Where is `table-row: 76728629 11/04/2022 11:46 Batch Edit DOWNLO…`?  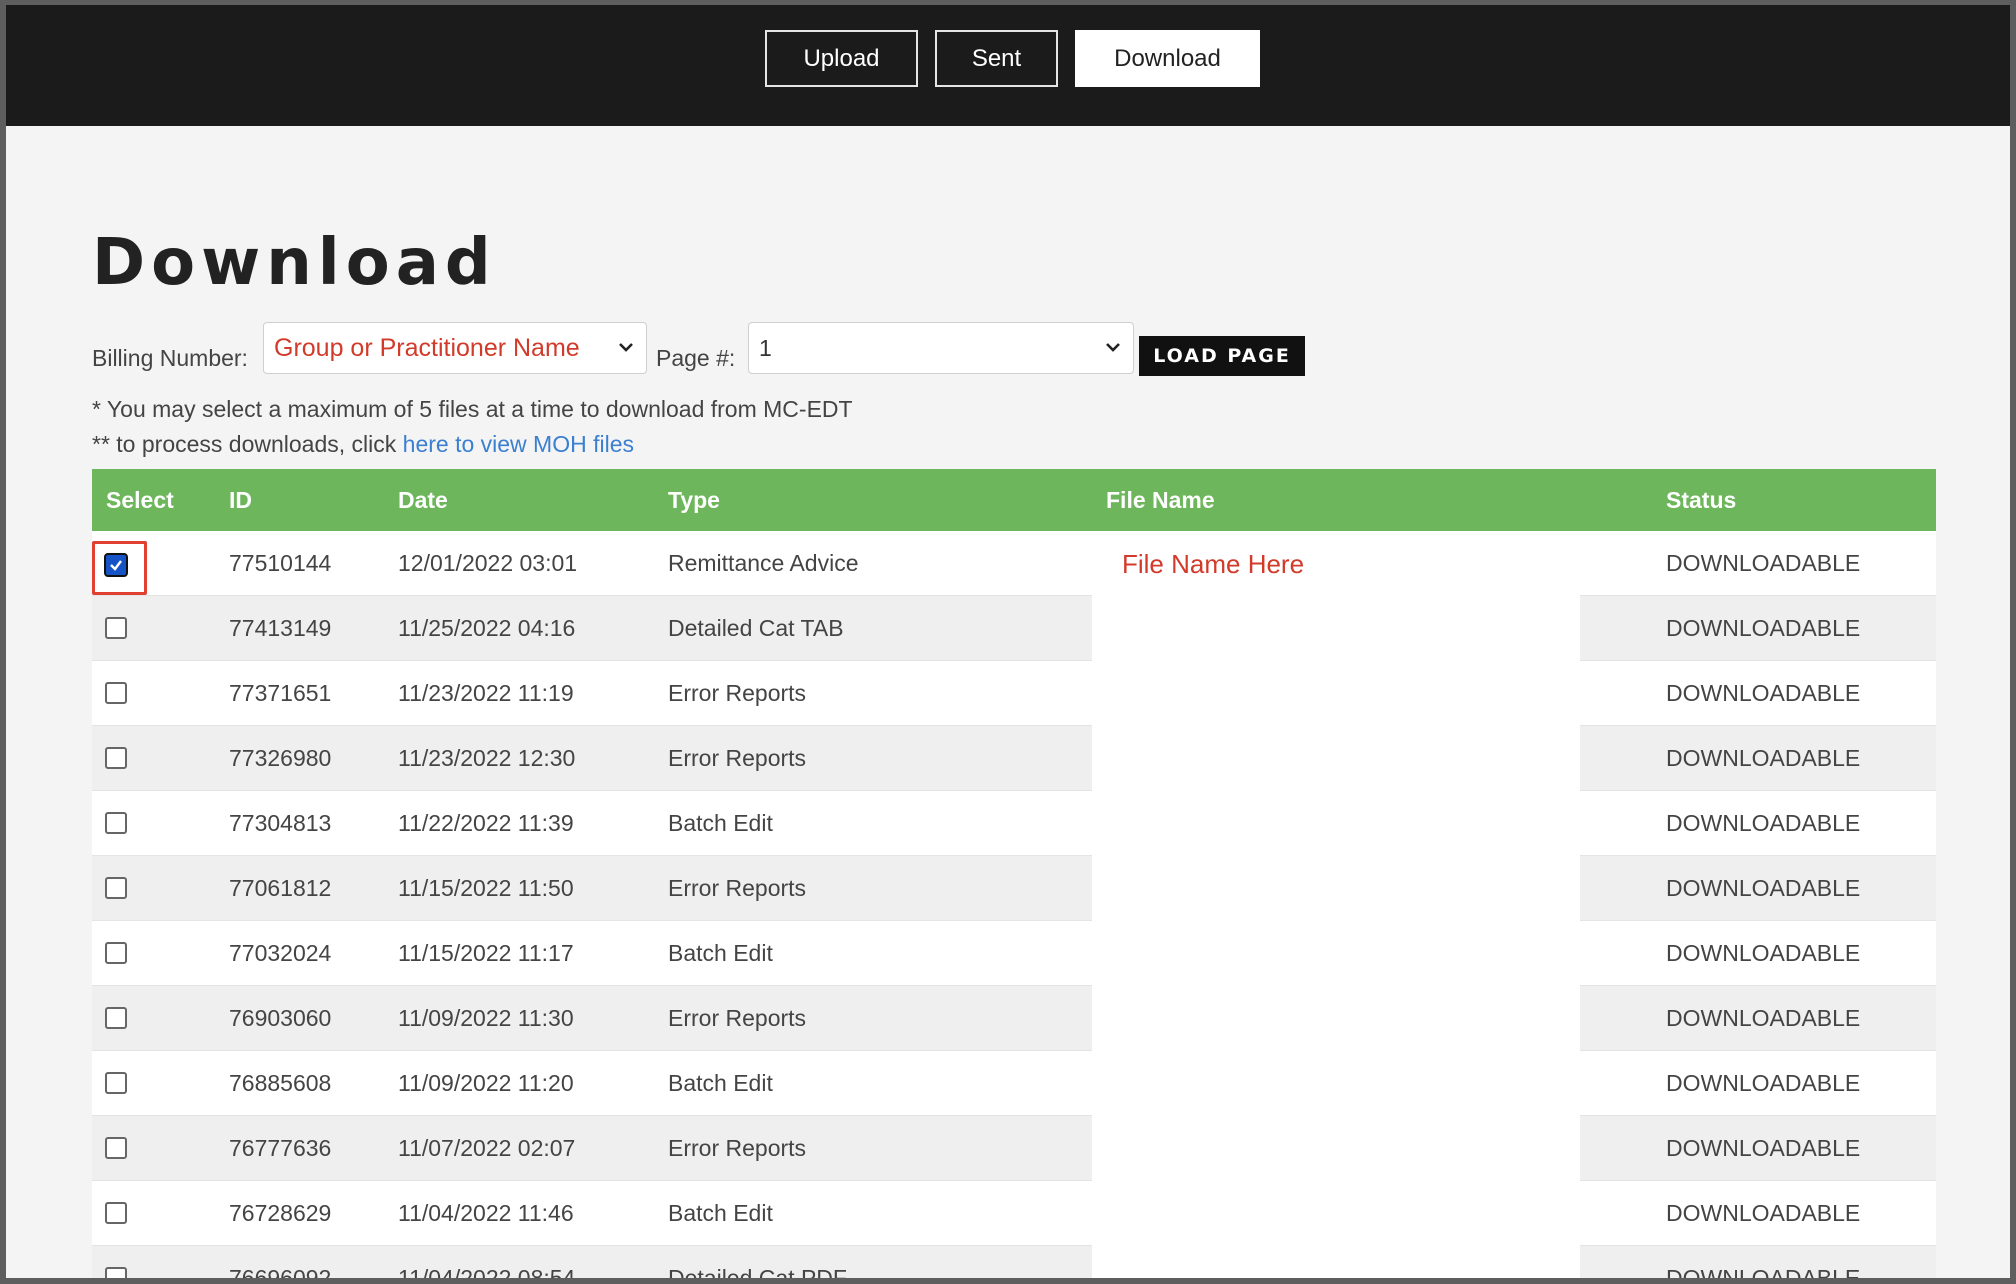
table-row: 76728629 11/04/2022 11:46 Batch Edit DOWNLO… is located at coordinates (1014, 1213).